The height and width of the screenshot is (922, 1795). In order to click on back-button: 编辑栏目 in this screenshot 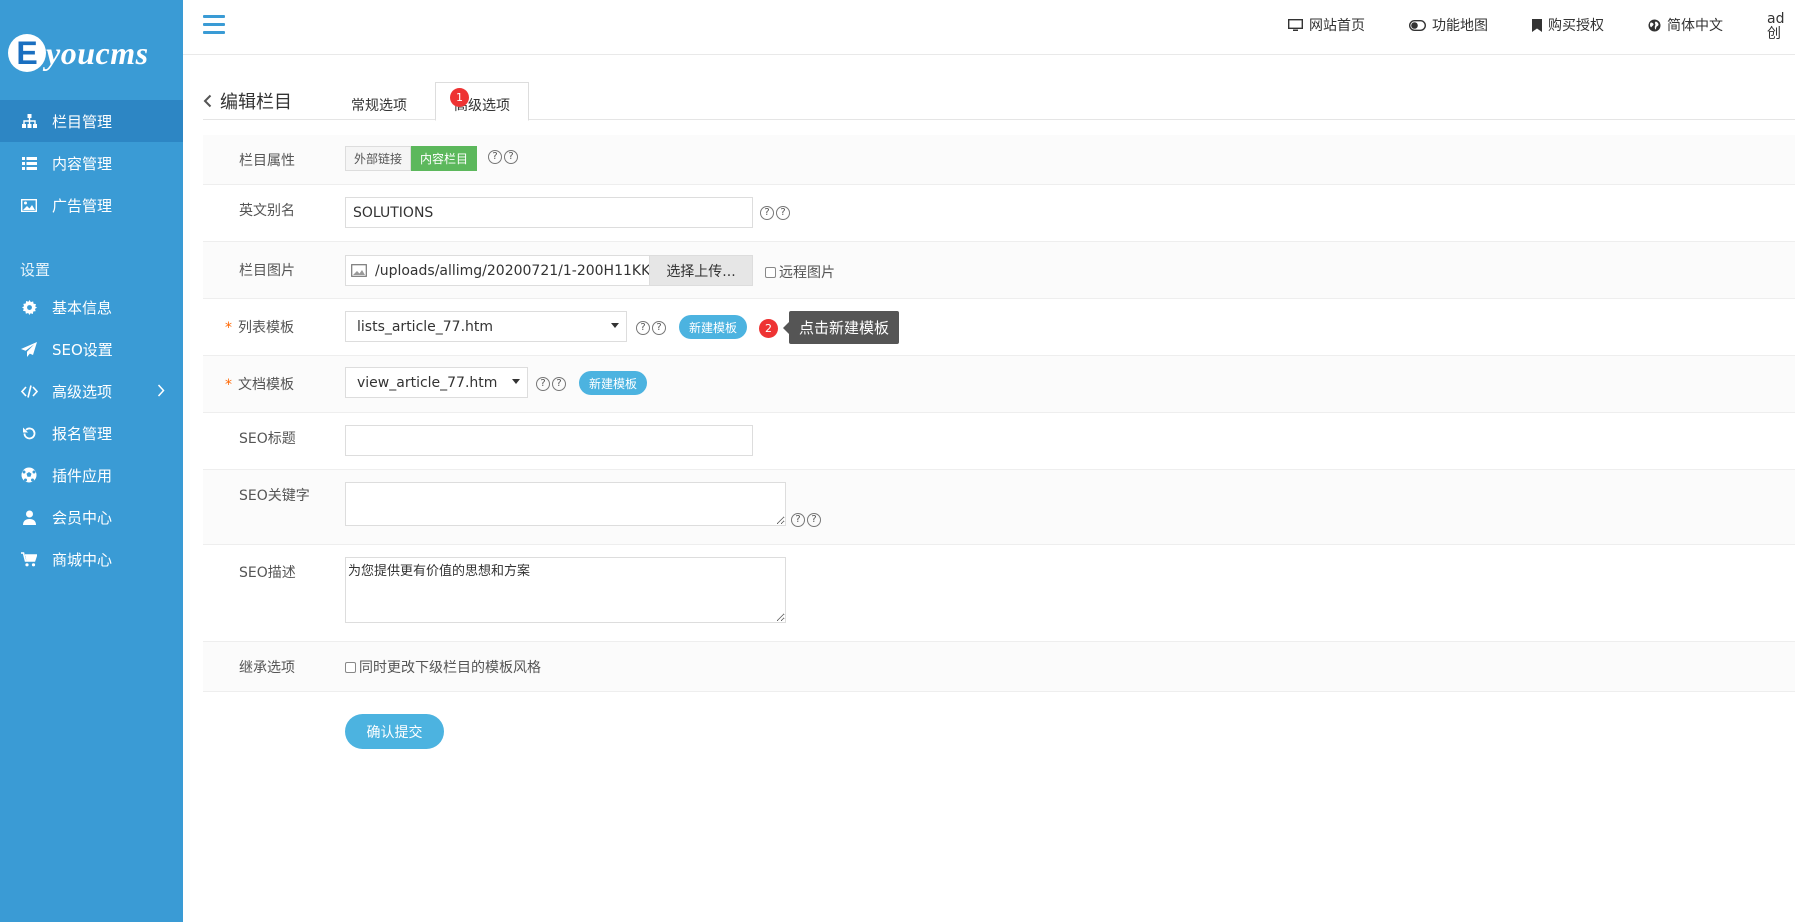, I will do `click(247, 101)`.